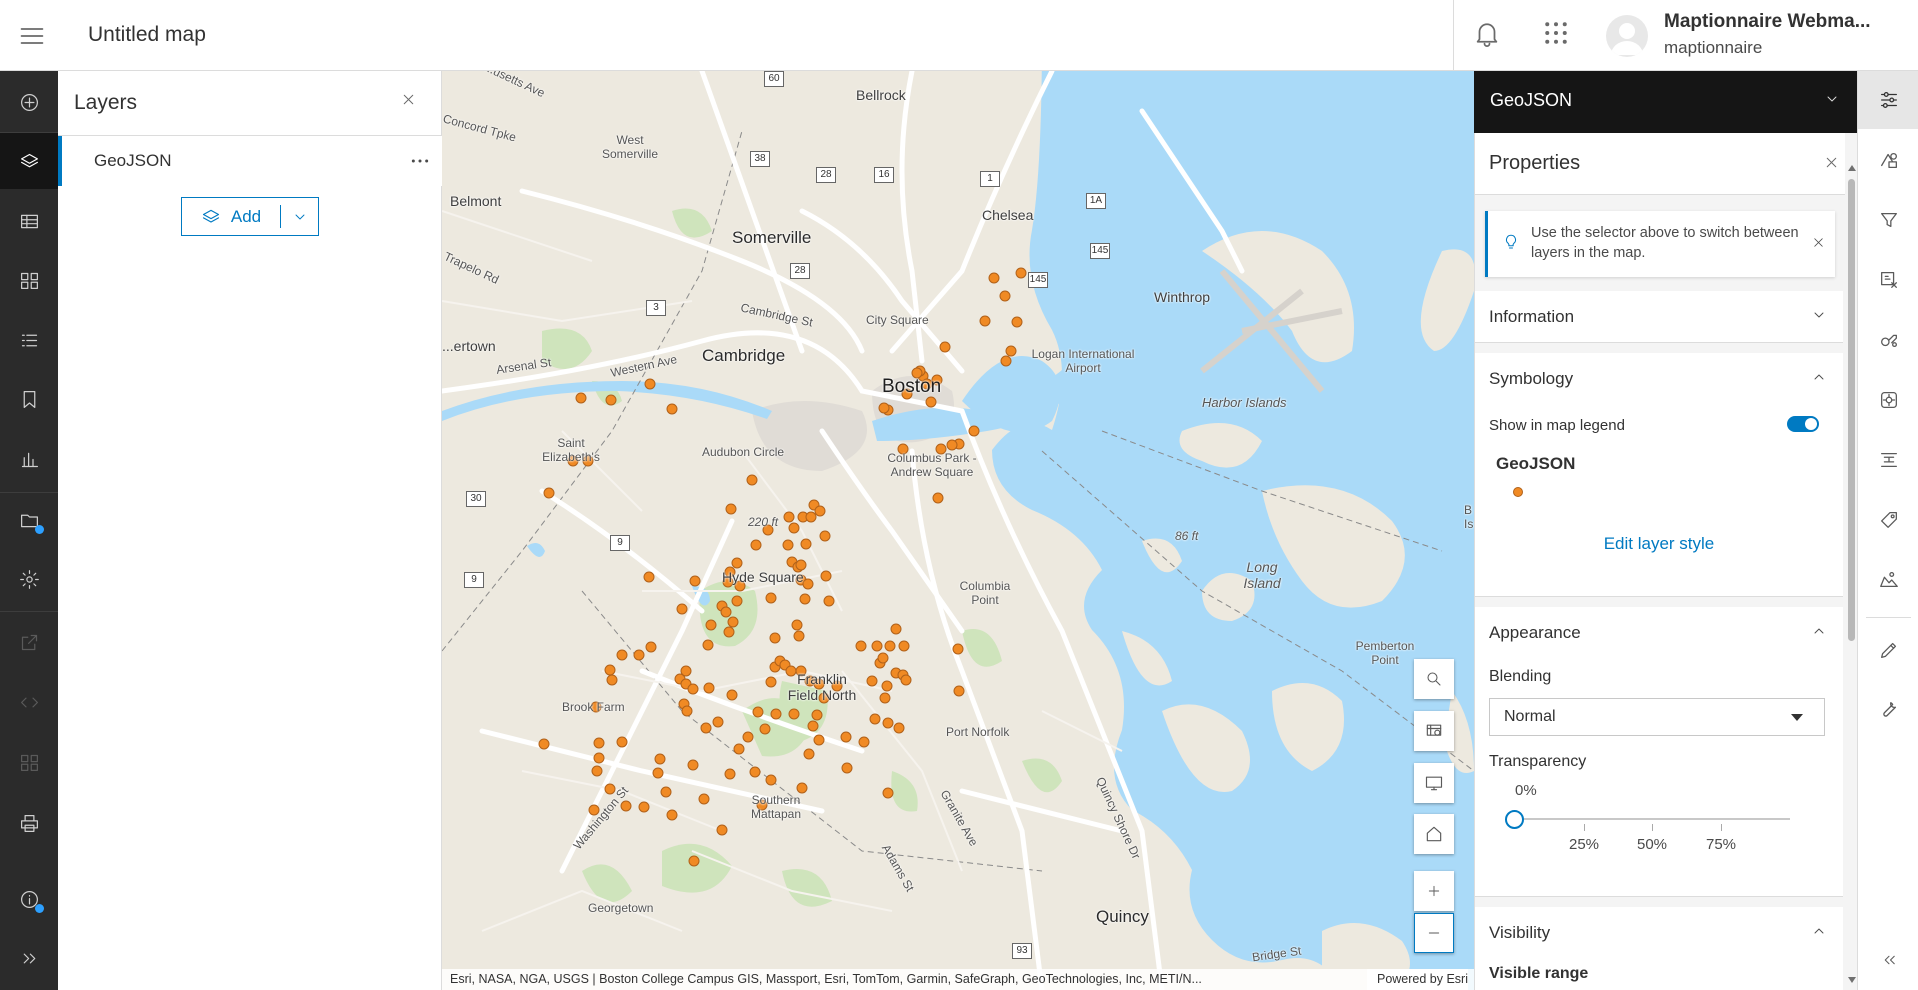 This screenshot has height=990, width=1918. I want to click on avatar, so click(1627, 36).